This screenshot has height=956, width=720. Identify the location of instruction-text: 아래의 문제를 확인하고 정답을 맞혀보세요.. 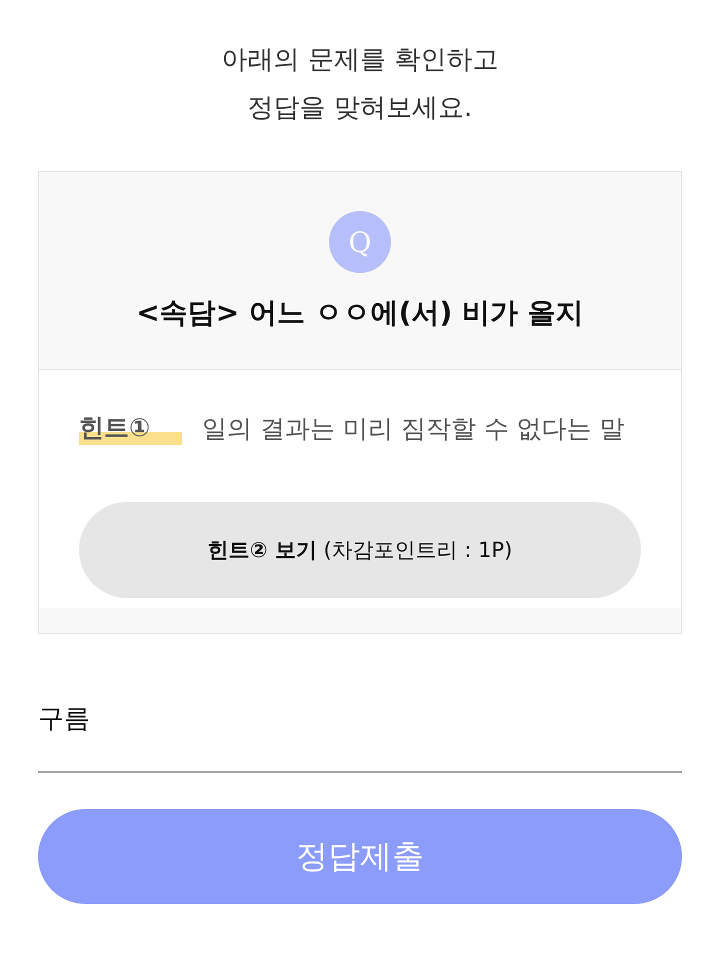
(360, 84).